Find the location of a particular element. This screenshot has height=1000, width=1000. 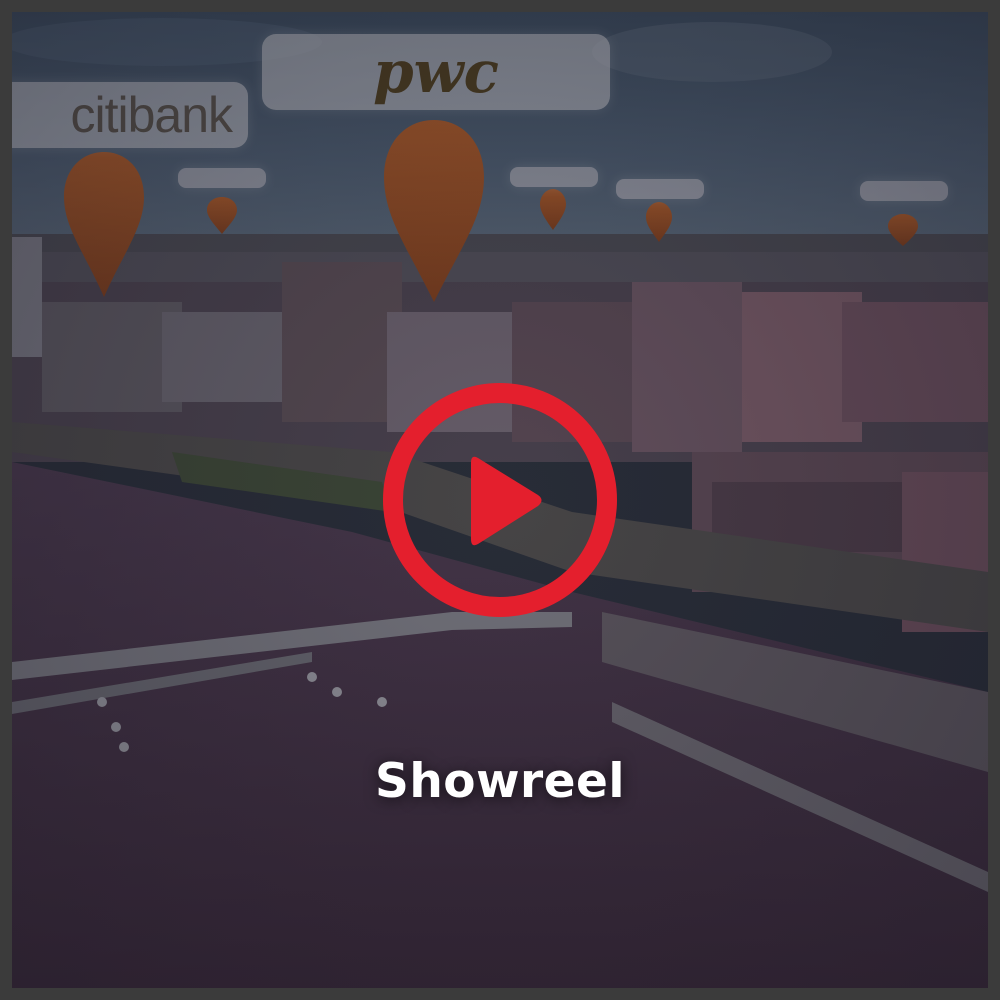

play-circle-icon is located at coordinates (500, 500).